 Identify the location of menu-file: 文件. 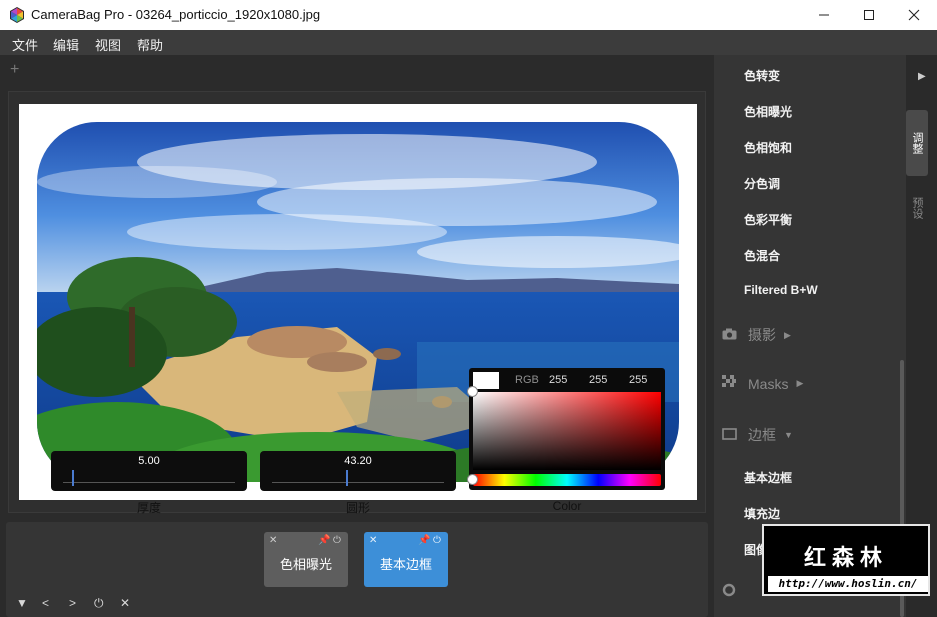
(25, 44).